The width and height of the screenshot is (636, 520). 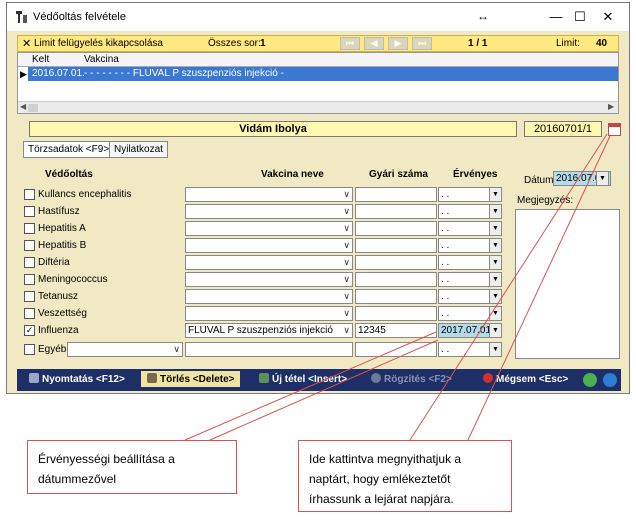 I want to click on callout-validity: Érvényességi beállítása a dátummezővel, so click(x=132, y=467).